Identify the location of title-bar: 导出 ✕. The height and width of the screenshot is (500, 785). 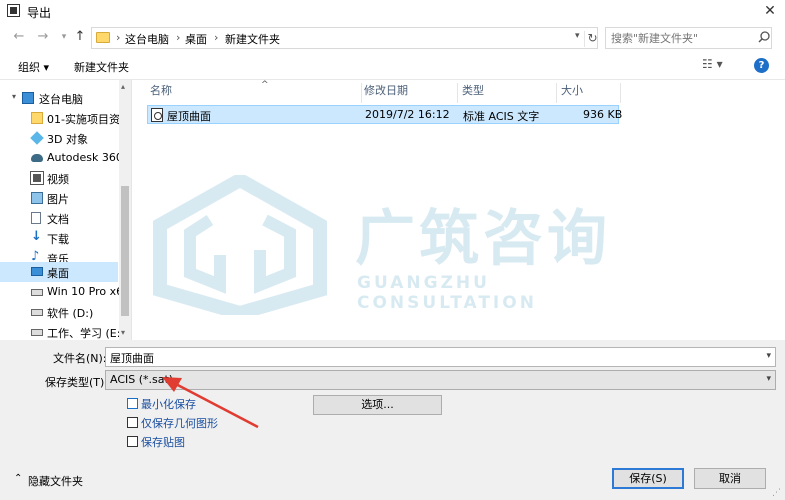
(392, 11).